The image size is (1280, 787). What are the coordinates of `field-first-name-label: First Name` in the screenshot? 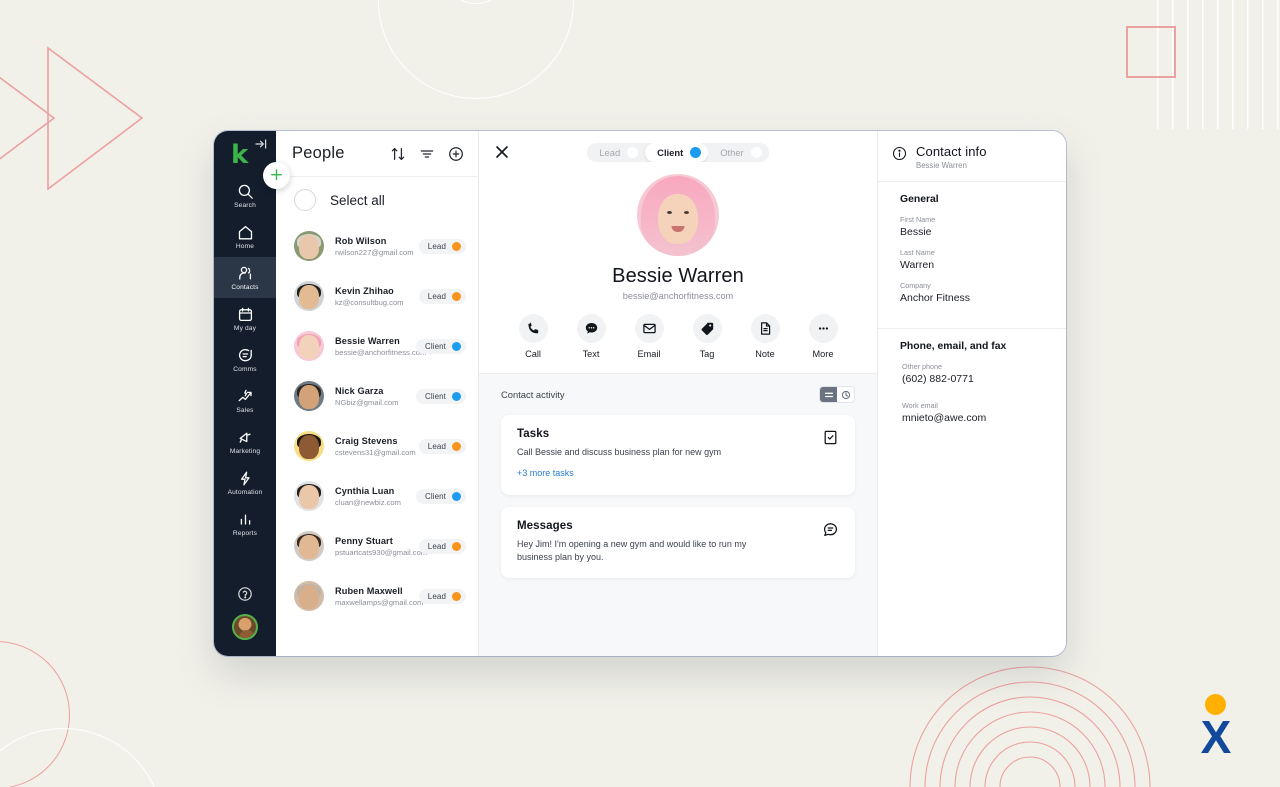 It's located at (918, 219).